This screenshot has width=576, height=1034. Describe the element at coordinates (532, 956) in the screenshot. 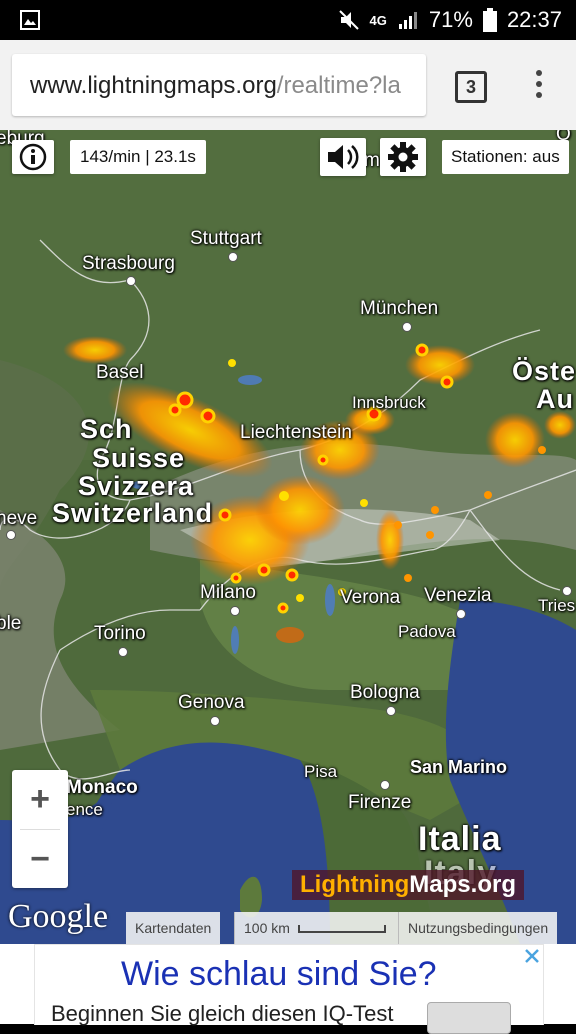

I see `close-icon` at that location.